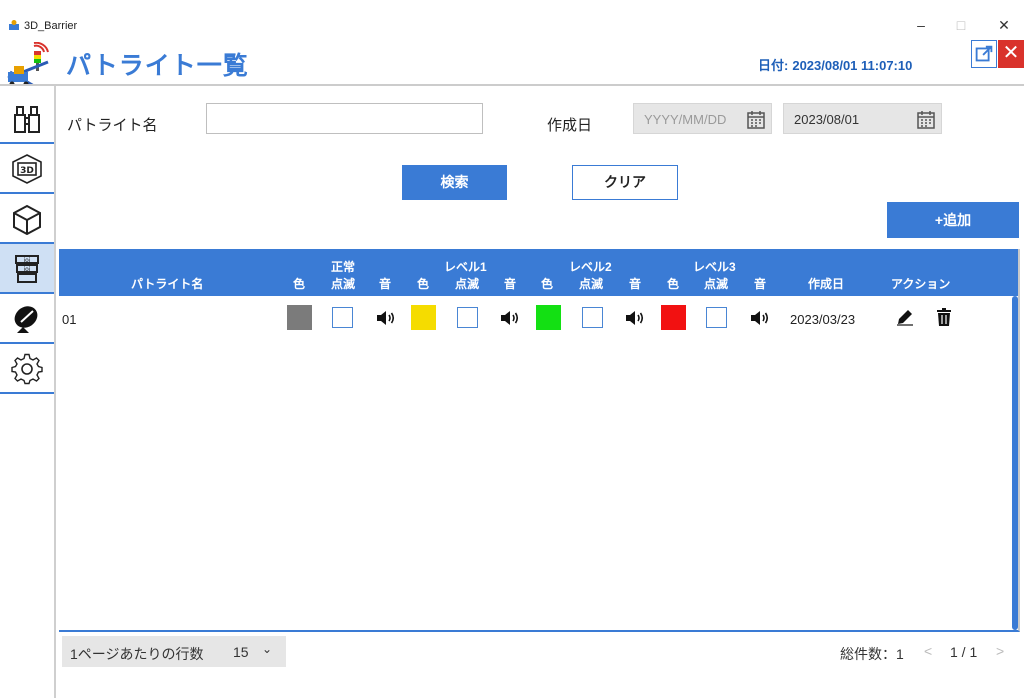 The height and width of the screenshot is (698, 1024). I want to click on date-to-field: 2023/08/01, so click(862, 118).